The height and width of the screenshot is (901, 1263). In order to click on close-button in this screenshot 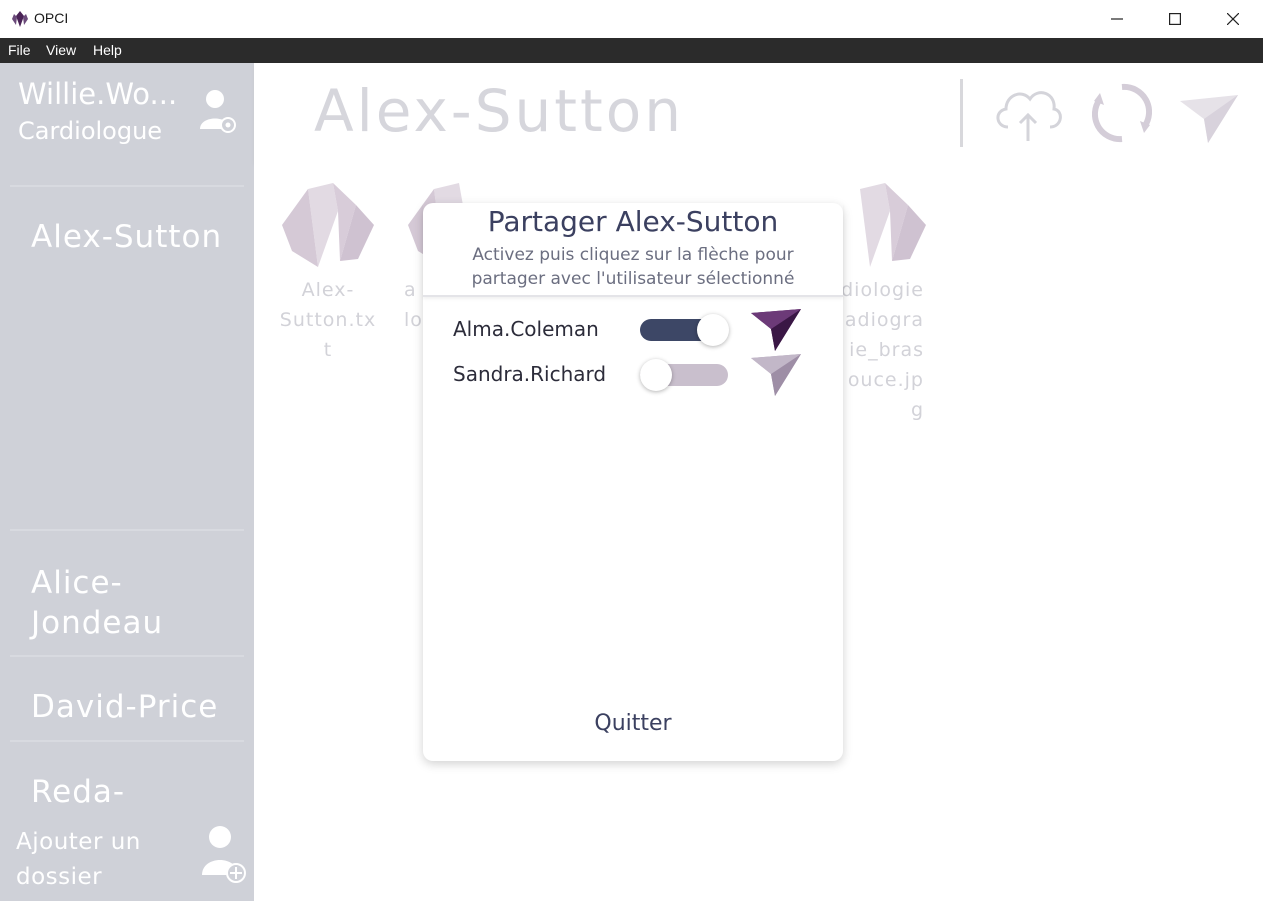, I will do `click(1233, 19)`.